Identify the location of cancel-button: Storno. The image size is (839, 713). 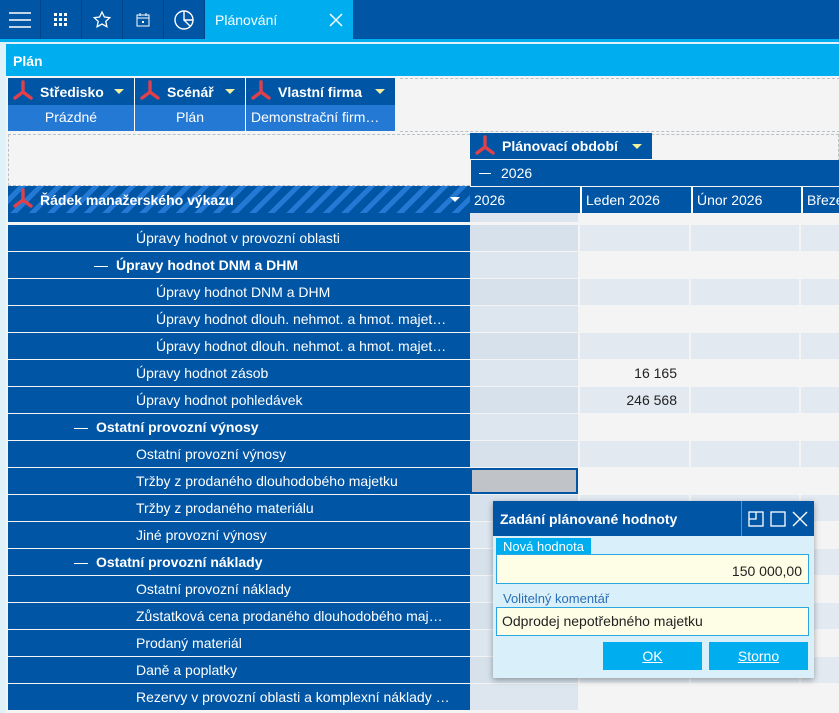
(758, 656).